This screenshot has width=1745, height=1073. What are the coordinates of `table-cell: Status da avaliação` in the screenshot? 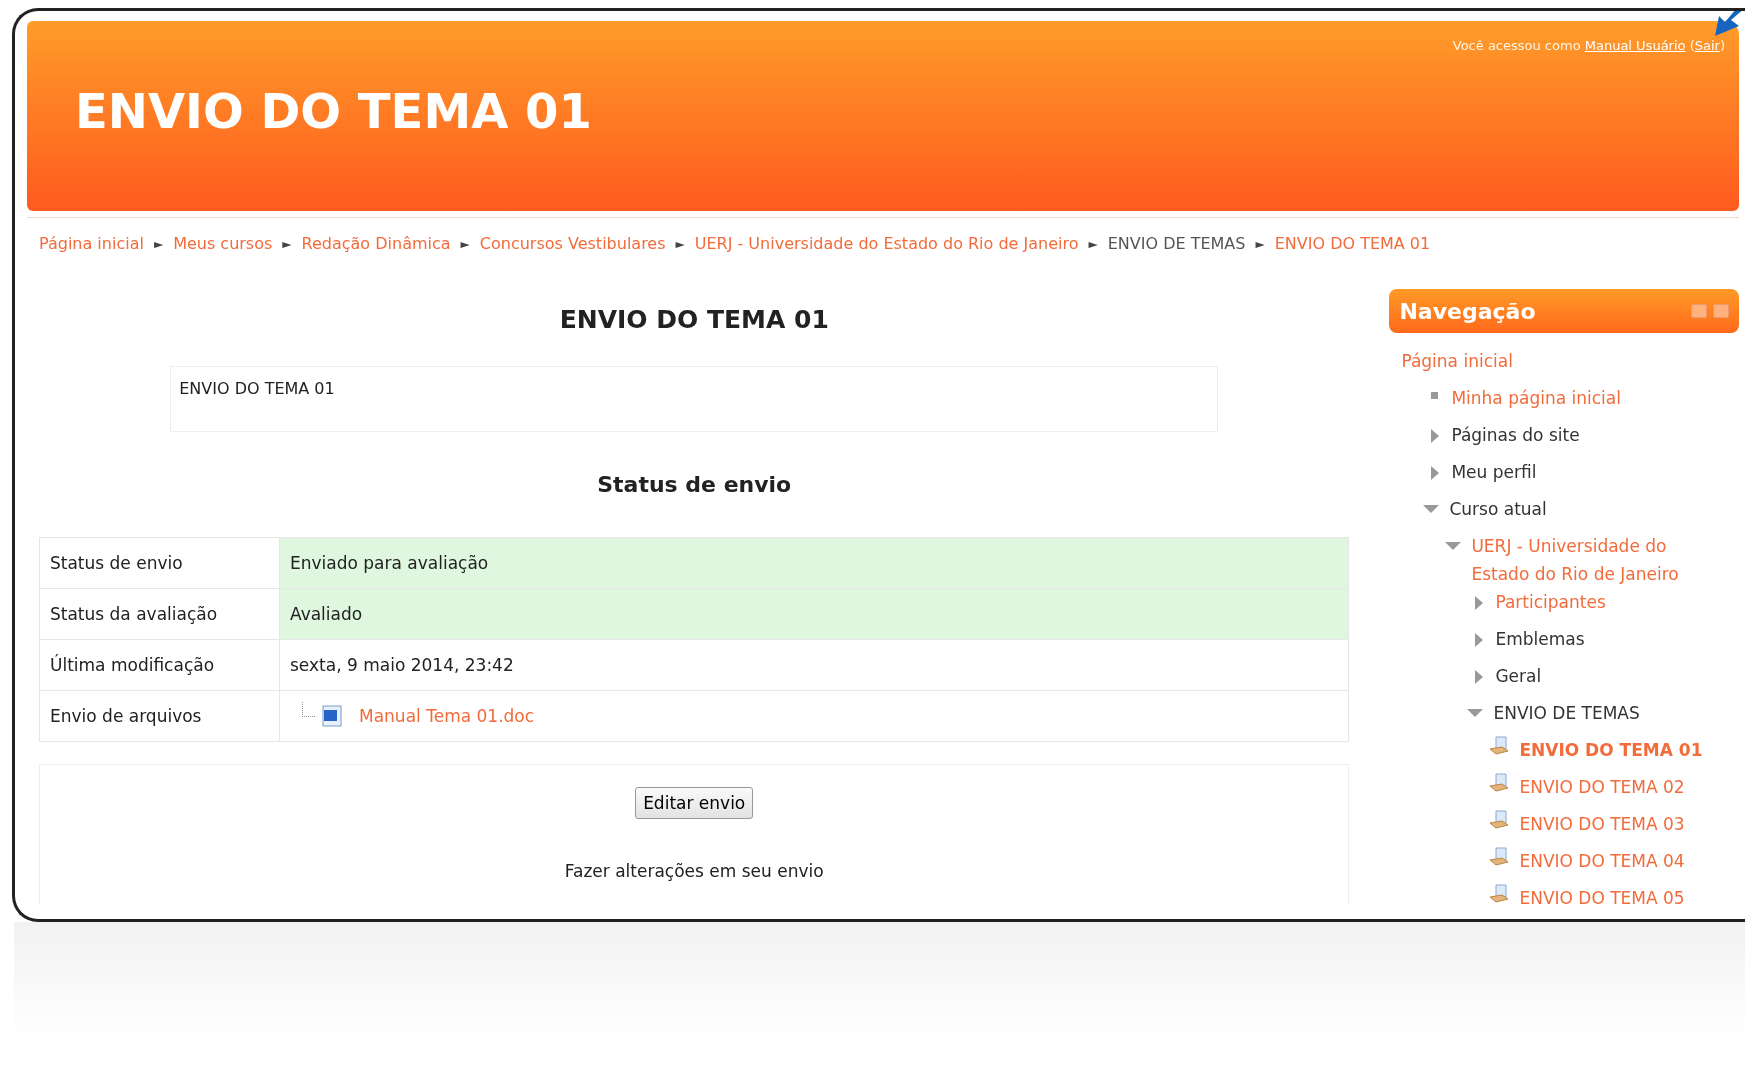 It's located at (159, 614).